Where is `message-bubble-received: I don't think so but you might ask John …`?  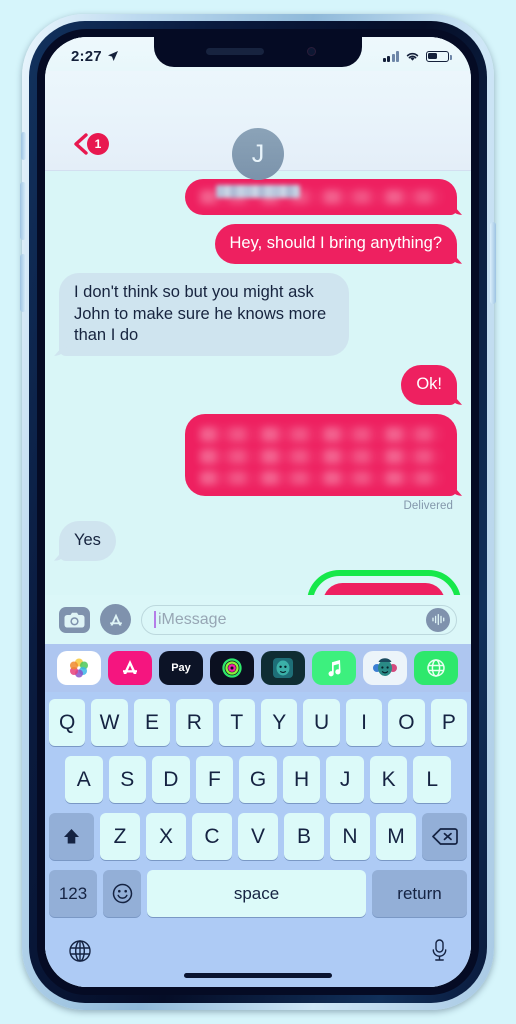 message-bubble-received: I don't think so but you might ask John … is located at coordinates (204, 314).